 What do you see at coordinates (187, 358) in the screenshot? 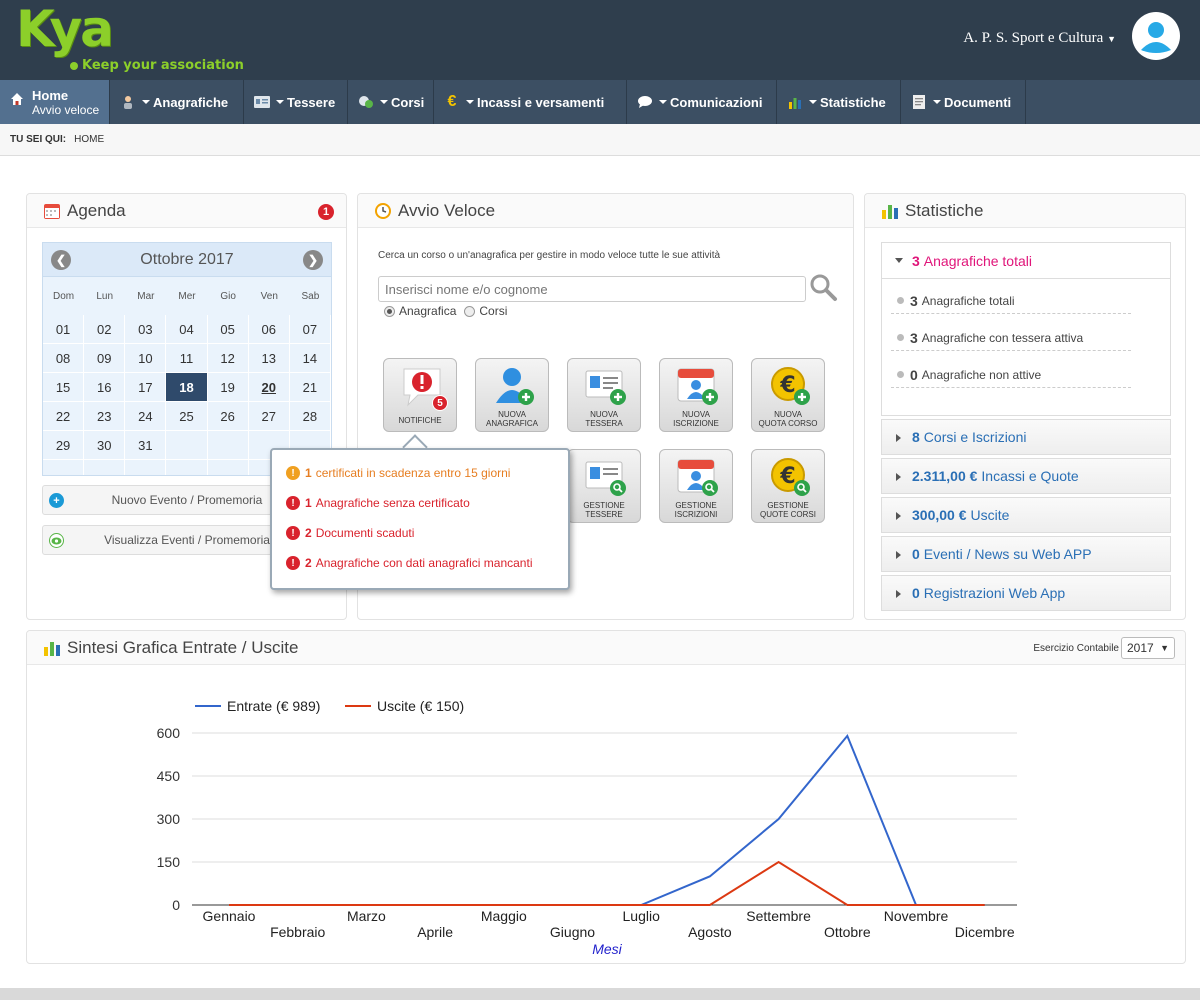
I see `calendar-day: 11` at bounding box center [187, 358].